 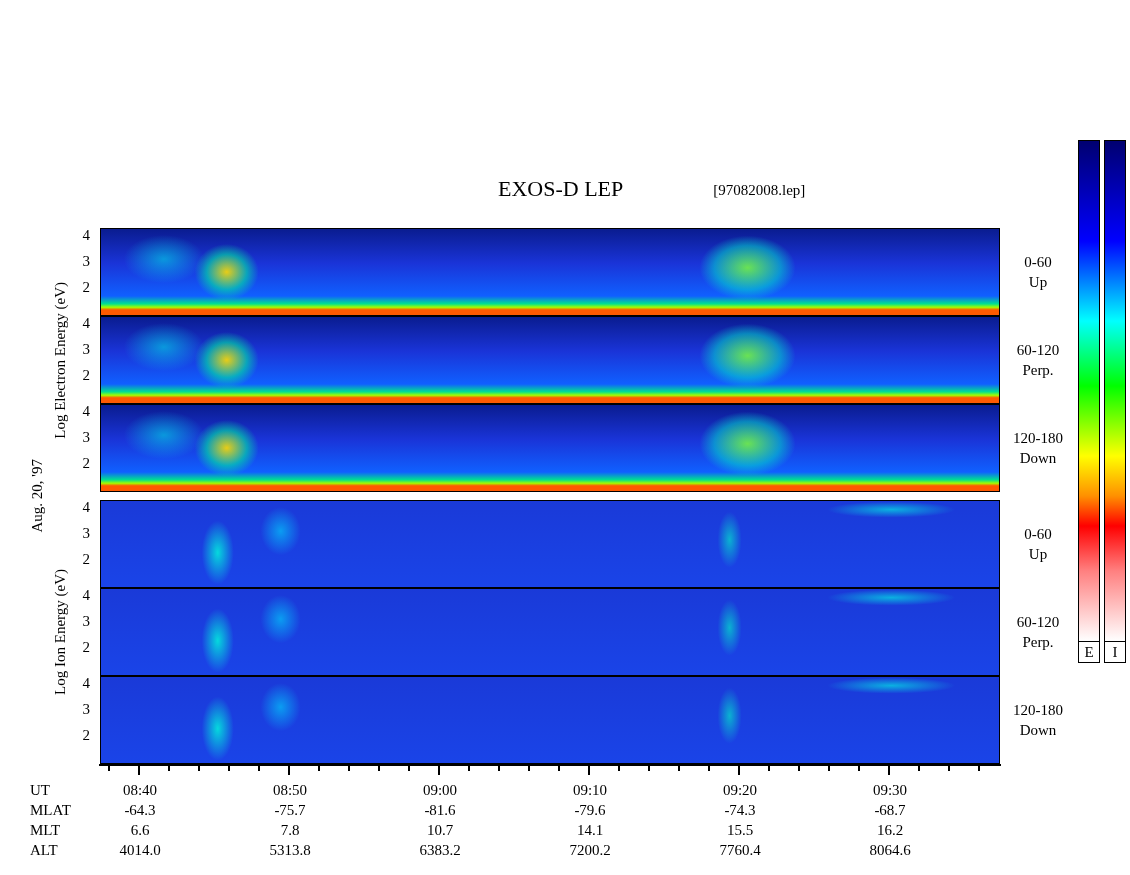 I want to click on color-scale-label: E, so click(x=1089, y=652).